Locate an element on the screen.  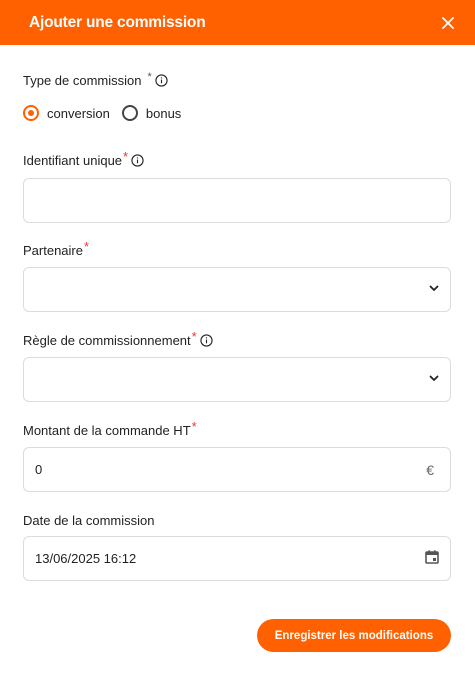
radio-bonus: bonus is located at coordinates (151, 113).